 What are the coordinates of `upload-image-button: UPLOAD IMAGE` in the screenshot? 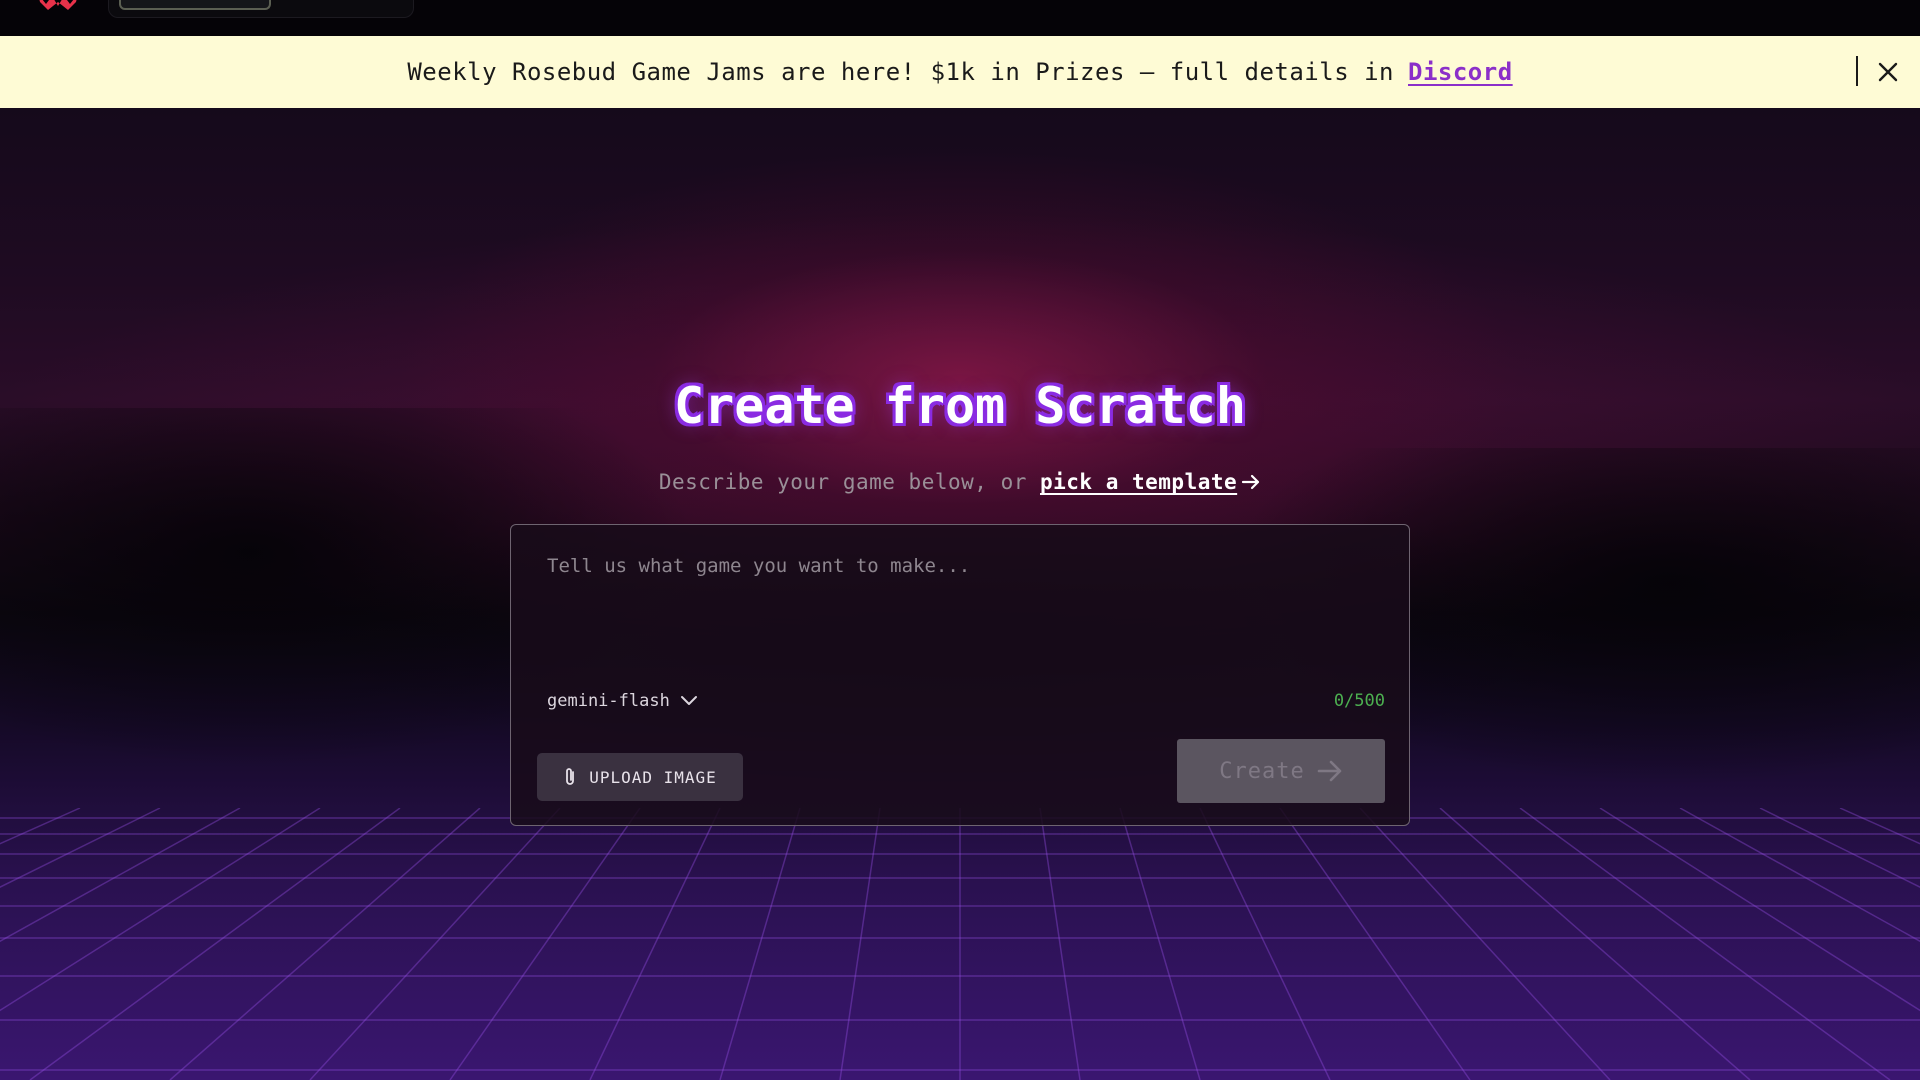 It's located at (640, 777).